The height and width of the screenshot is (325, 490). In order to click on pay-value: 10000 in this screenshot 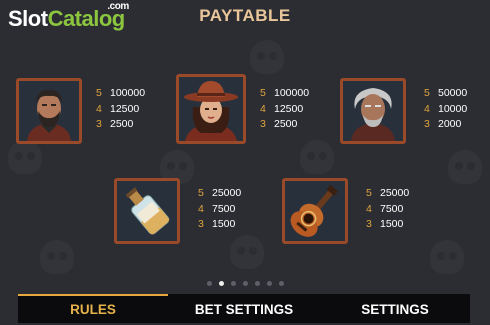, I will do `click(453, 108)`.